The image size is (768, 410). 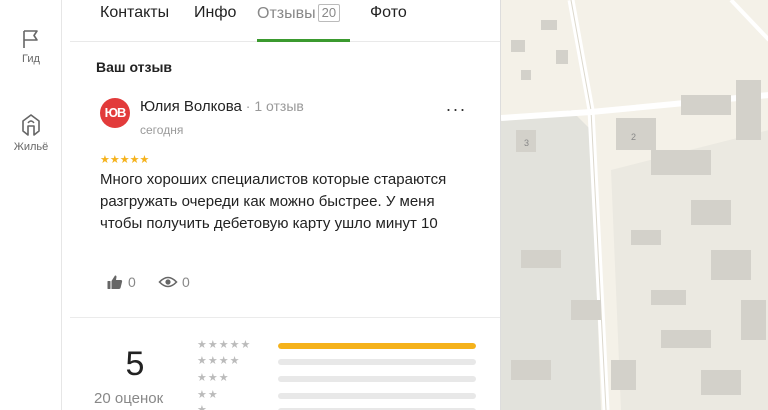 I want to click on author-name: Юлия Волкова, so click(x=191, y=106).